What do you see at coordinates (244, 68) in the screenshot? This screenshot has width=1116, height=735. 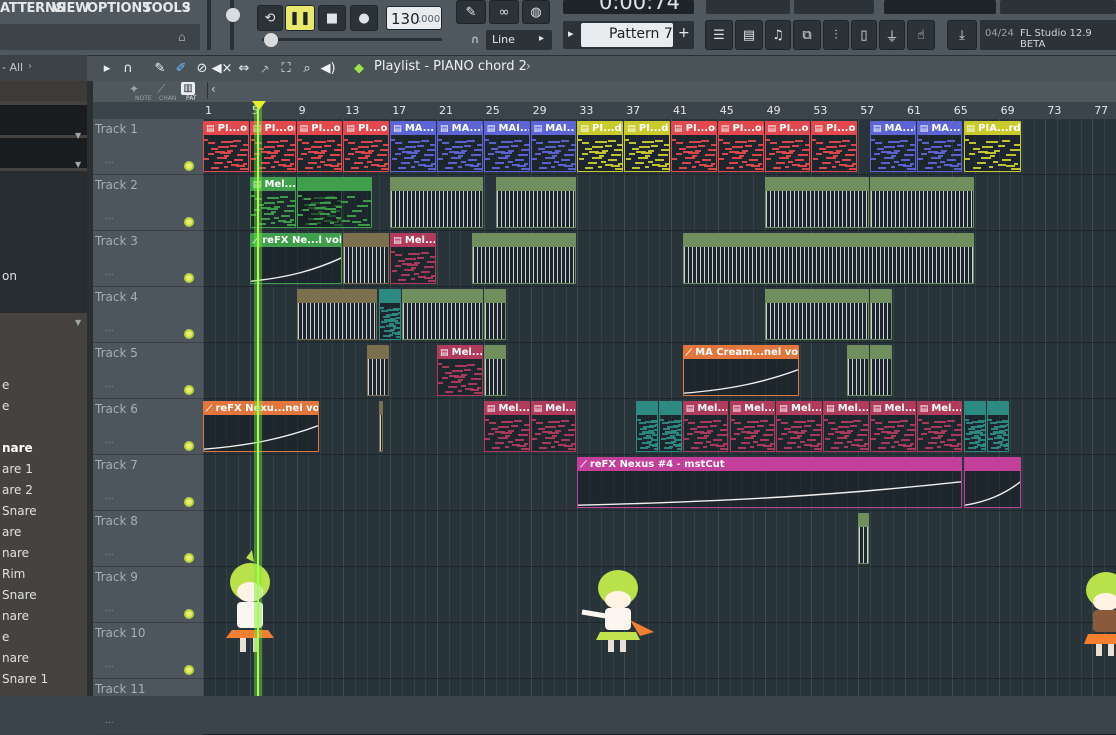 I see `slip-tool-icon: ⇔` at bounding box center [244, 68].